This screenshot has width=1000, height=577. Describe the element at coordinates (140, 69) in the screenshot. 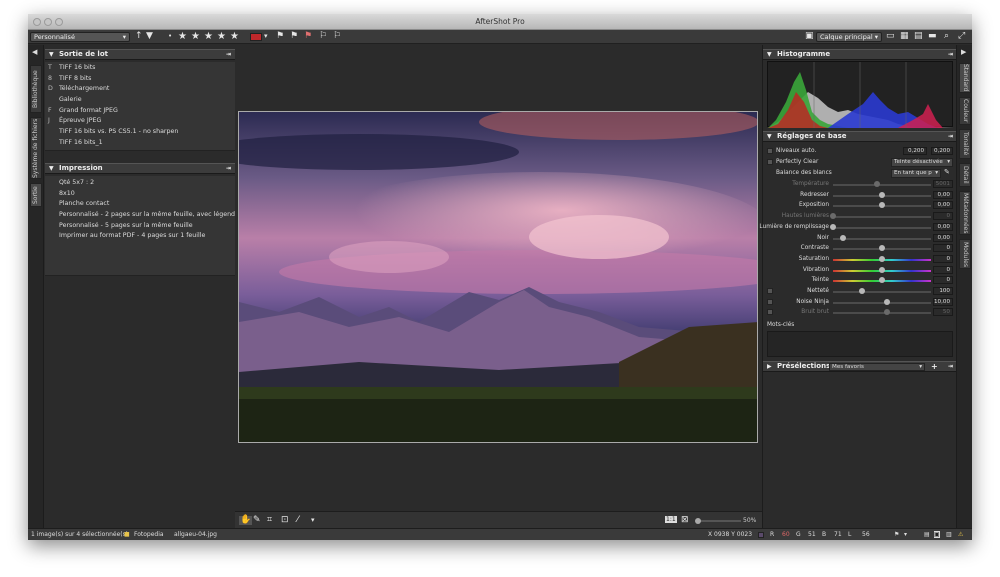

I see `batch-output-item: T TIFF 16 bits` at that location.